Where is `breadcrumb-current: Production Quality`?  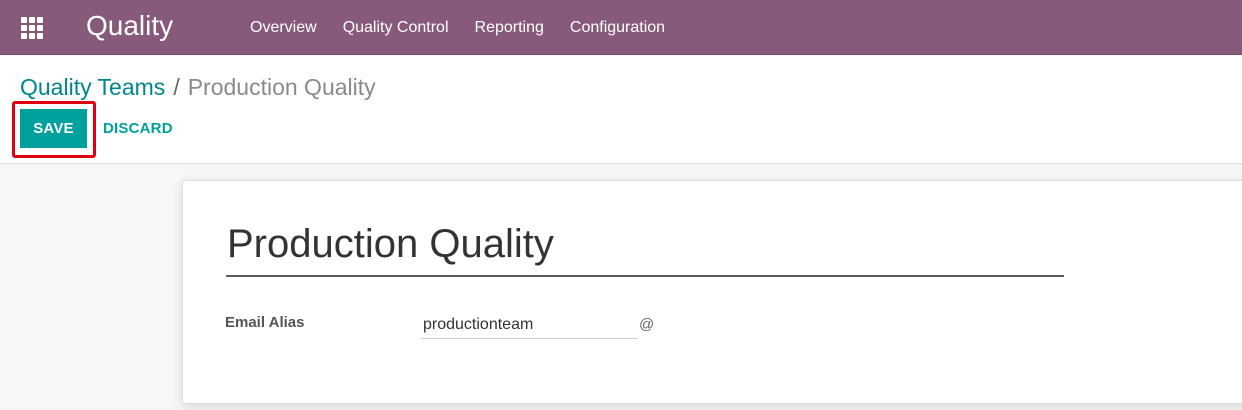
breadcrumb-current: Production Quality is located at coordinates (281, 87).